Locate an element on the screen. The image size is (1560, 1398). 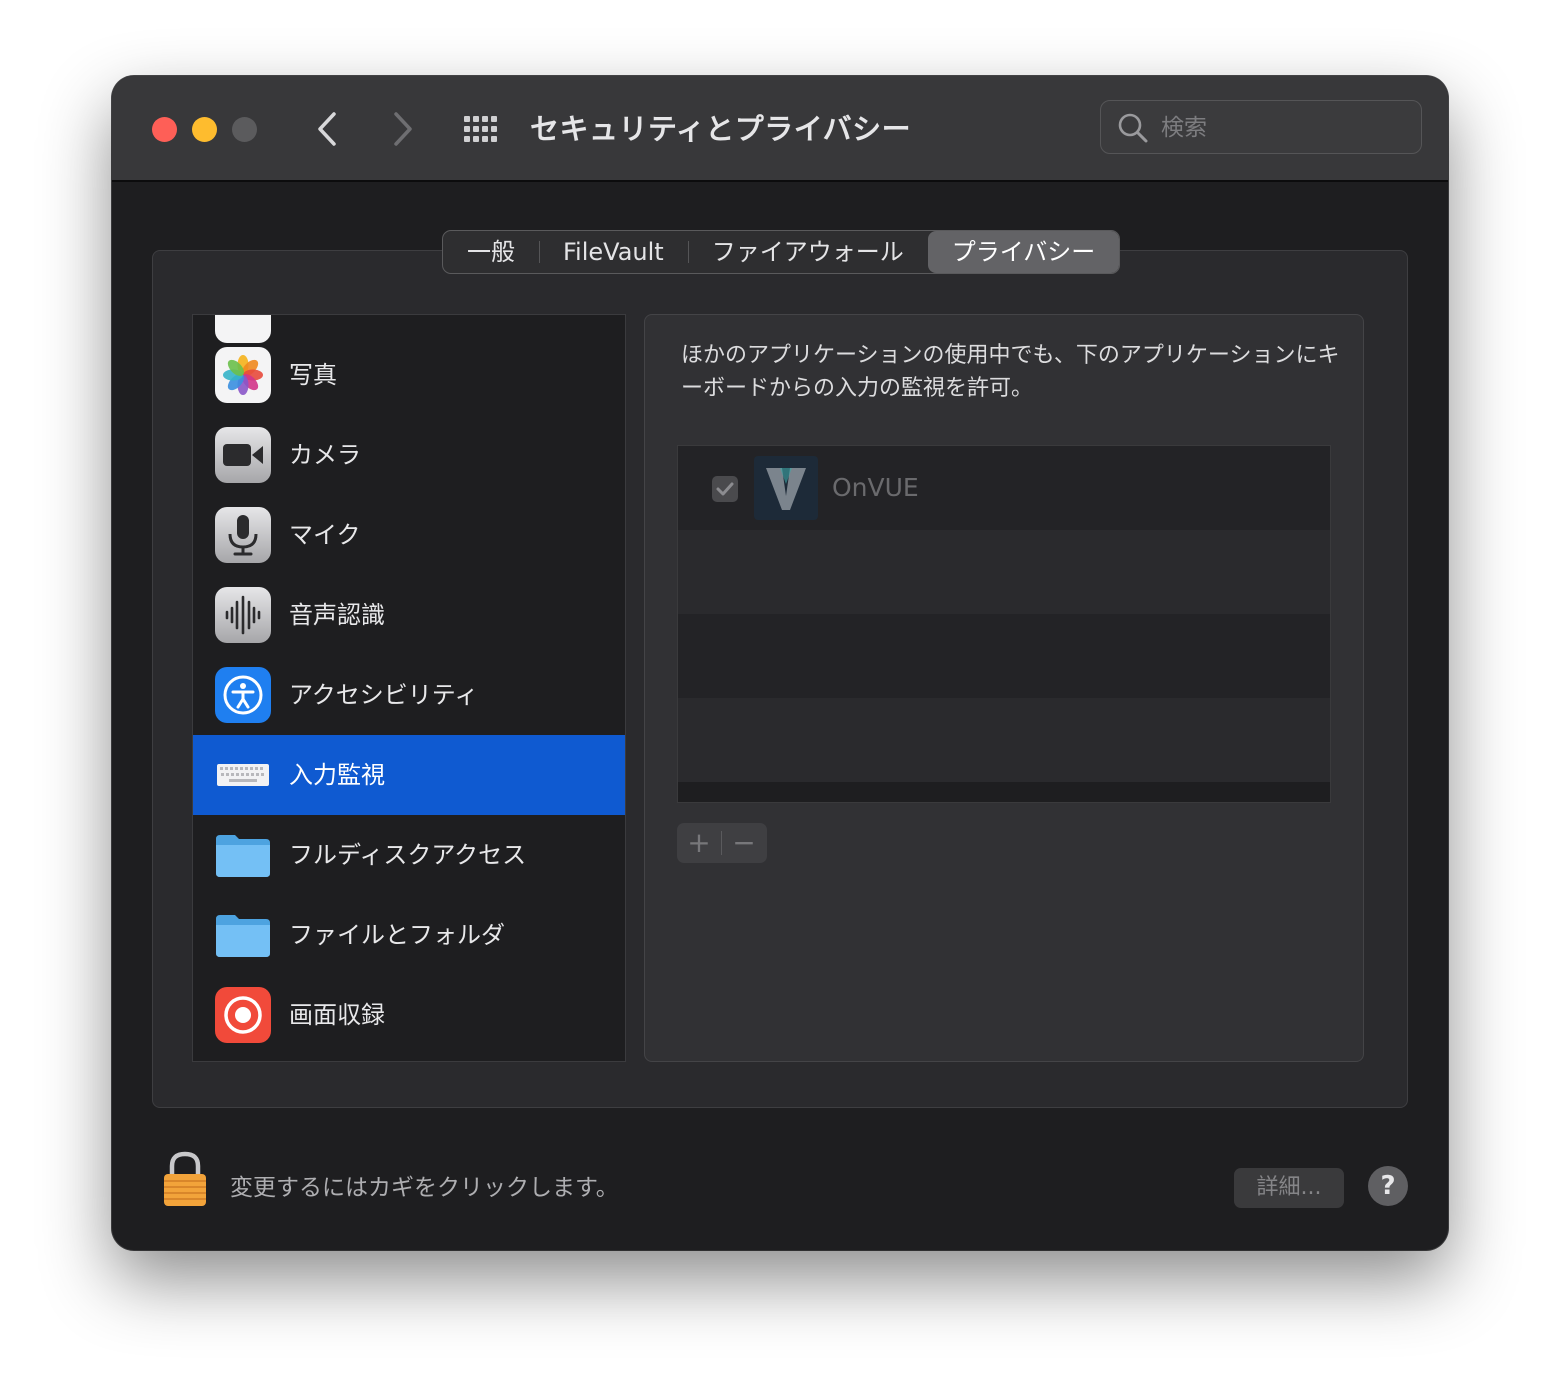
waveform-icon is located at coordinates (243, 615).